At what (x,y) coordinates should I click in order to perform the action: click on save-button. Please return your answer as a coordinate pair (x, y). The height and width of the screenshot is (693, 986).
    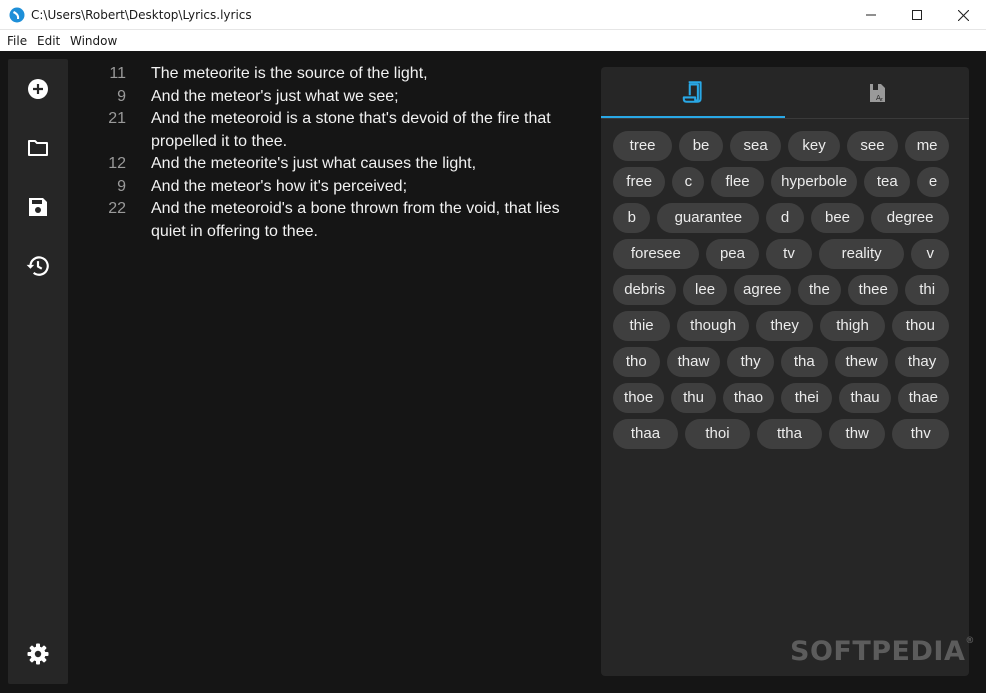
    Looking at the image, I should click on (38, 207).